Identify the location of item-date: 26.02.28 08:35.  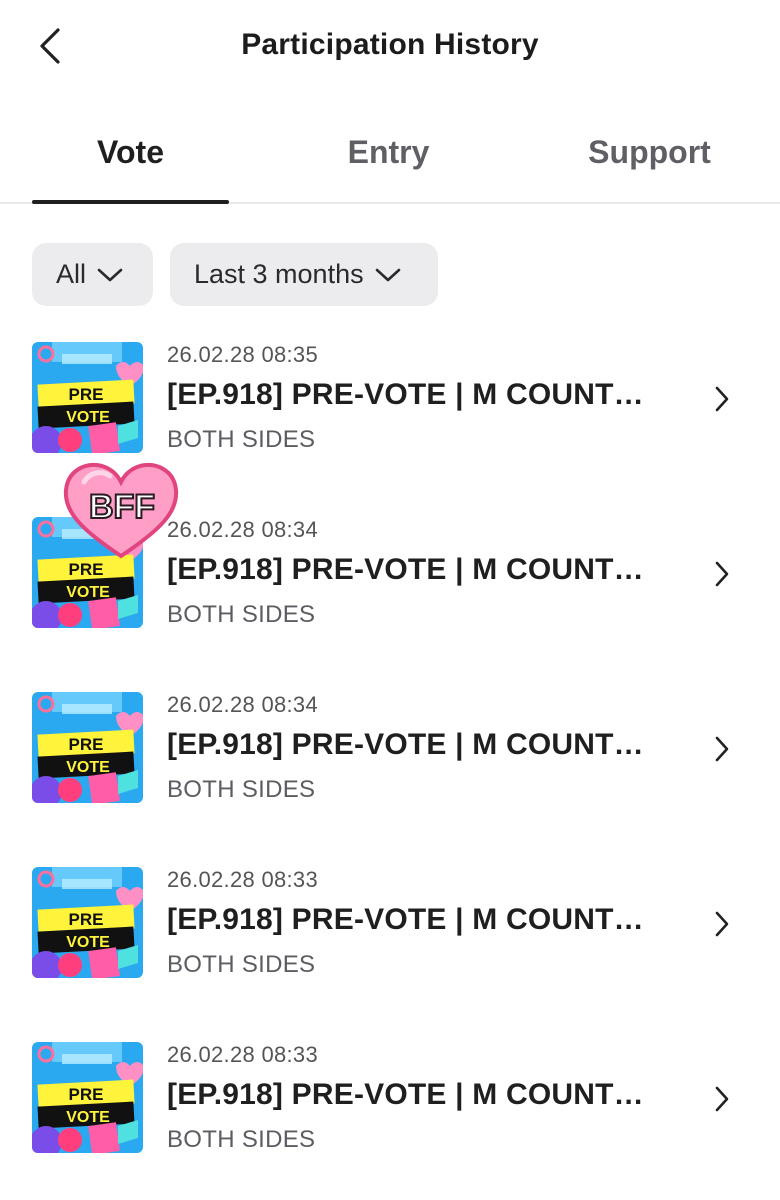
(243, 354).